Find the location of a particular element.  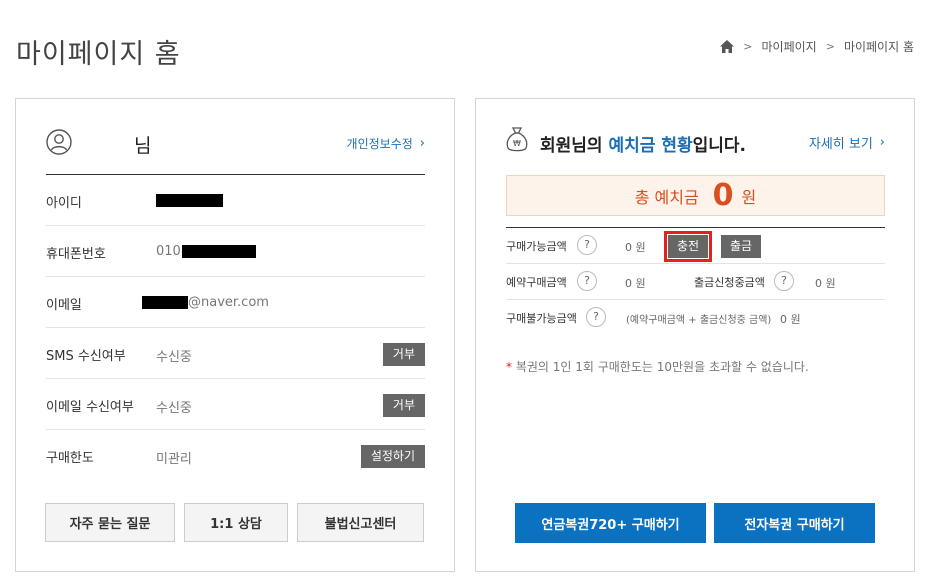

withdraw-button: 출금 is located at coordinates (741, 246).